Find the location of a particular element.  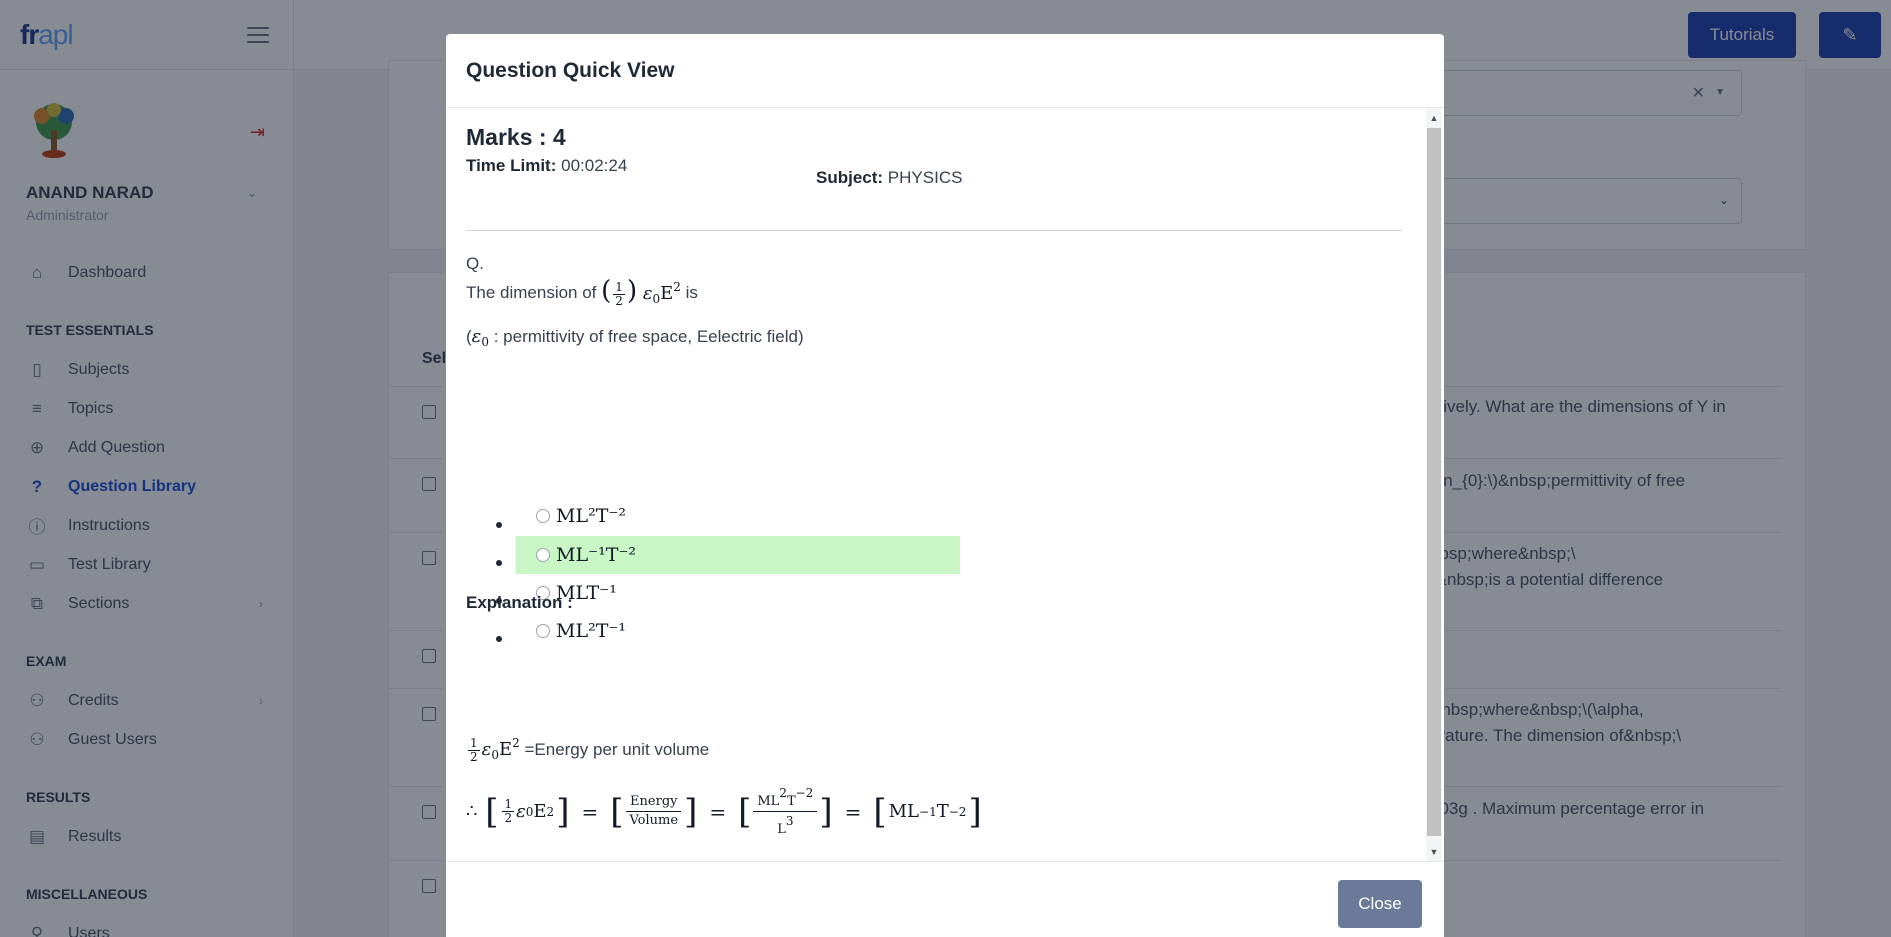

question-label: Q. is located at coordinates (475, 263).